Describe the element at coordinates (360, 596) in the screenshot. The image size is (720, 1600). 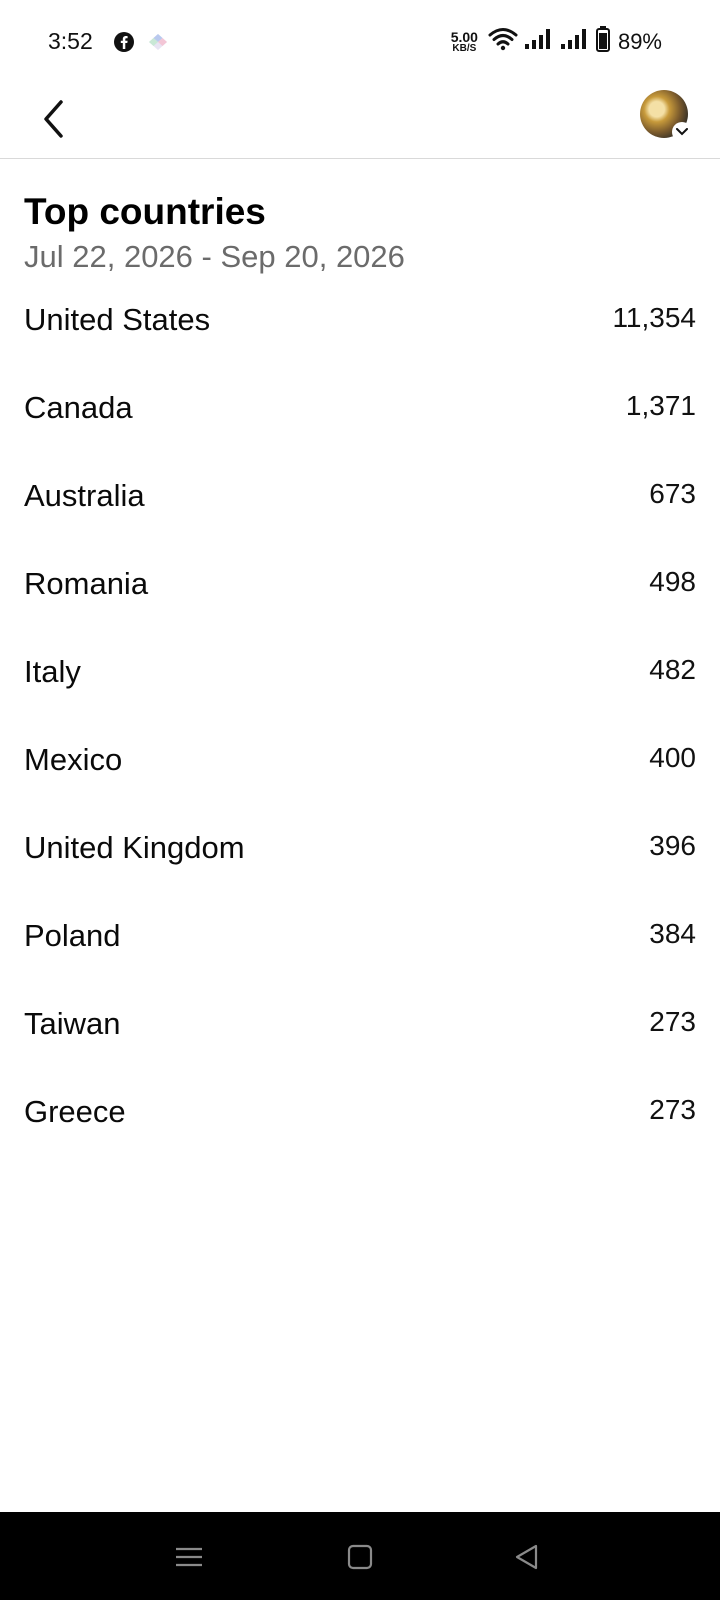
I see `list-item: Romania 498` at that location.